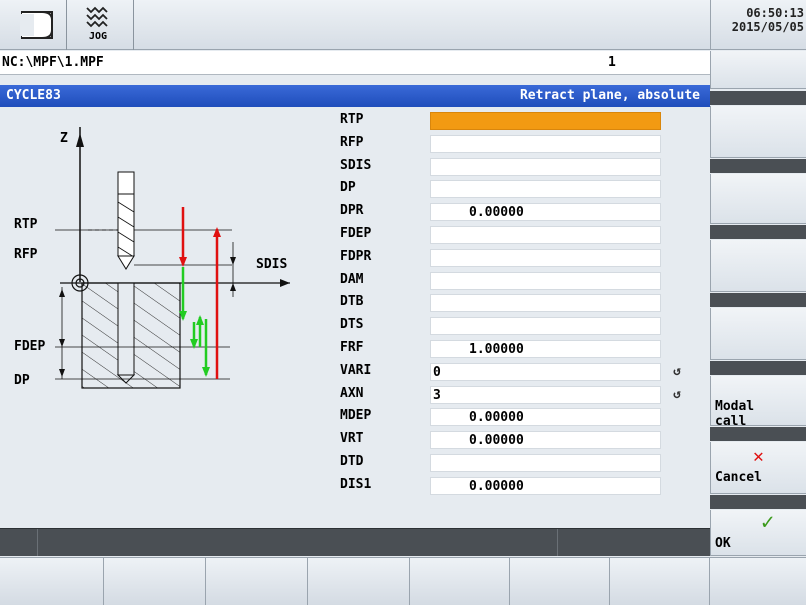 This screenshot has height=605, width=806. I want to click on channel-number: 1, so click(612, 62).